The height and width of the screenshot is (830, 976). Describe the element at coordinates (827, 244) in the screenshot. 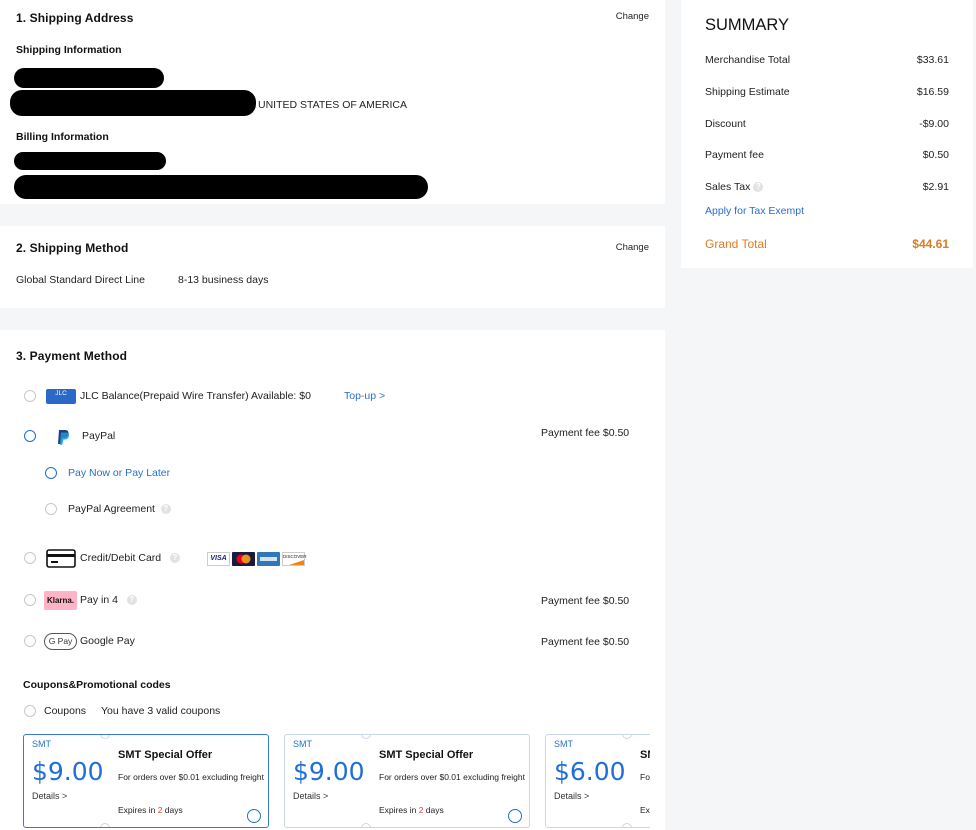

I see `grand-total-row: Grand Total $44.61` at that location.